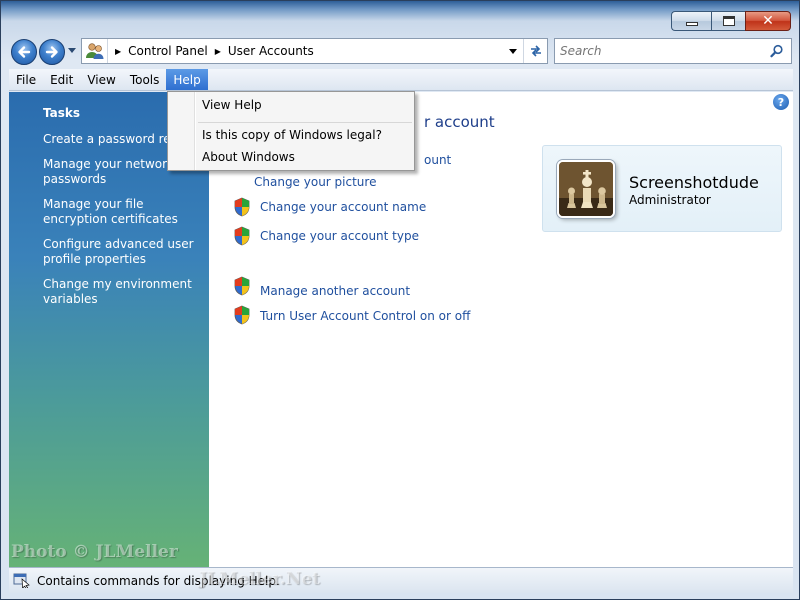 Image resolution: width=800 pixels, height=600 pixels. I want to click on link-manage-another-account: Manage another account, so click(335, 291).